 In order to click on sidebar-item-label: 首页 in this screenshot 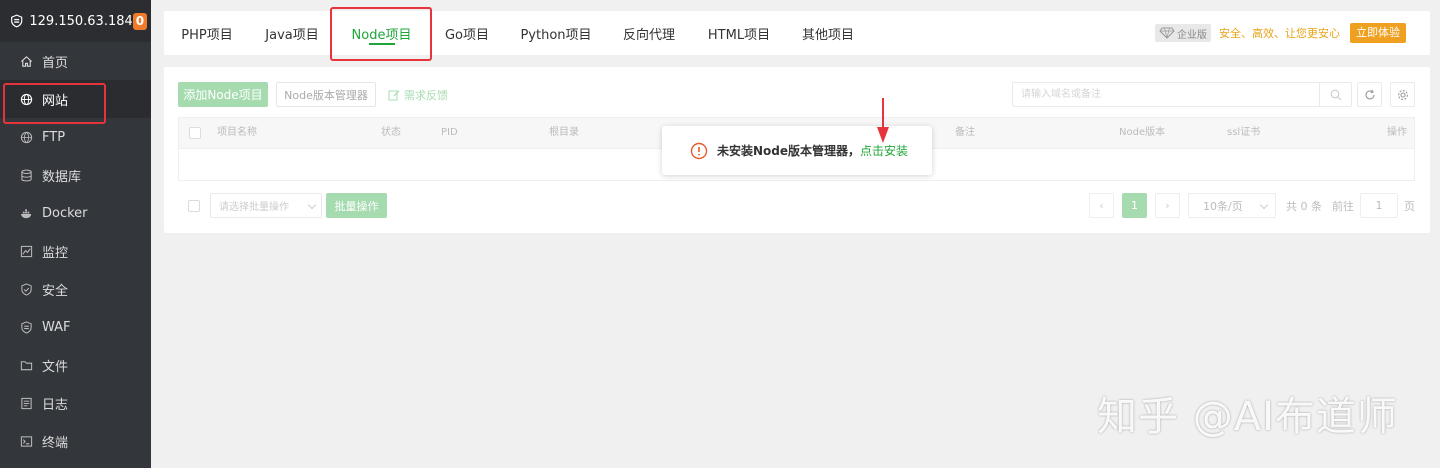, I will do `click(55, 63)`.